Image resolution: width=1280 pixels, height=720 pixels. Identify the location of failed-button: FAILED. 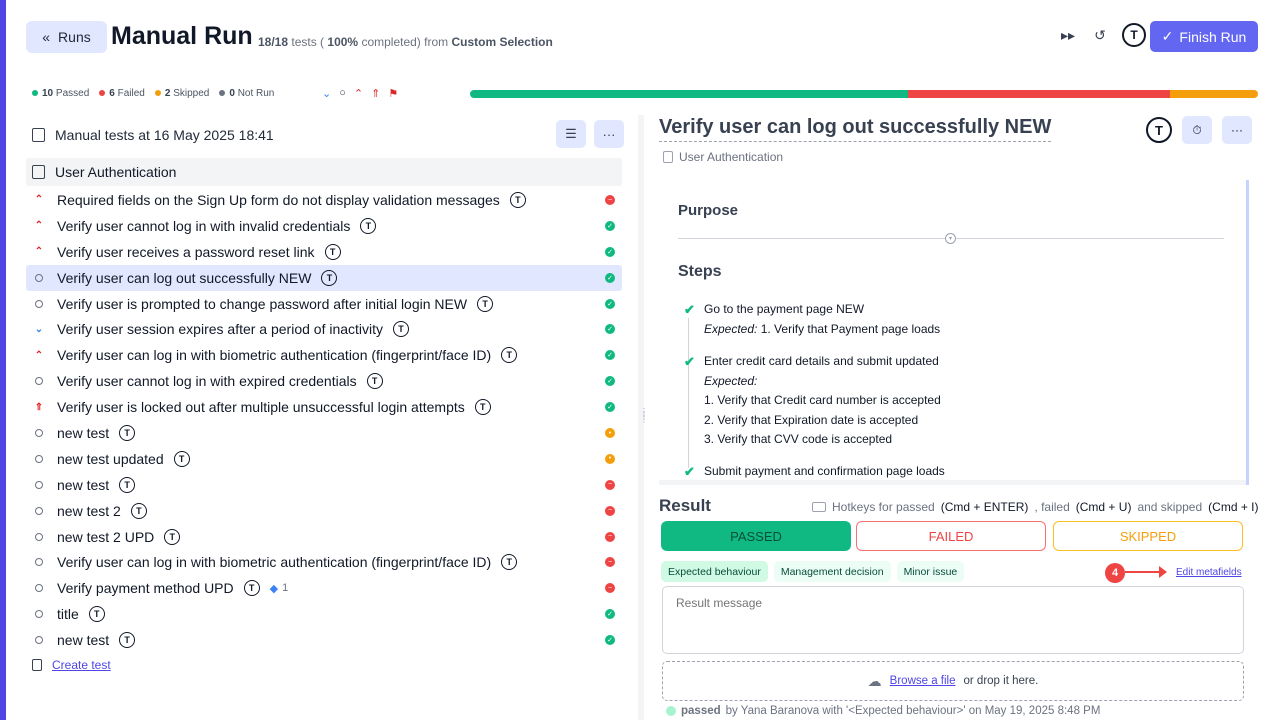
(951, 536).